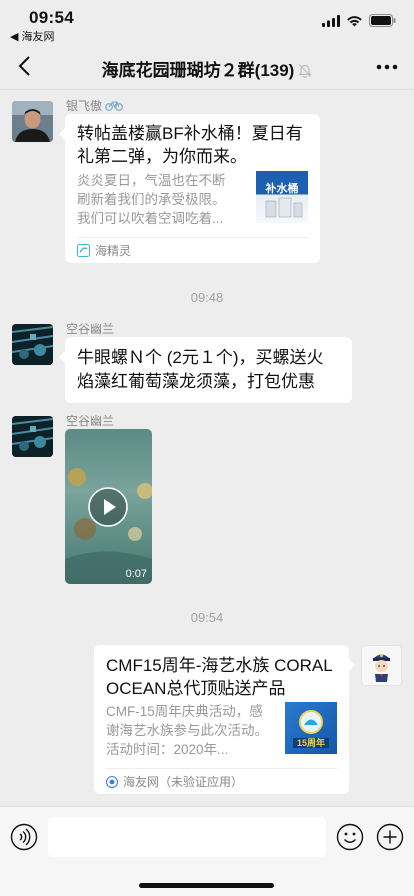 The image size is (414, 896). What do you see at coordinates (310, 743) in the screenshot?
I see `thumbnail-caption: 15周年` at bounding box center [310, 743].